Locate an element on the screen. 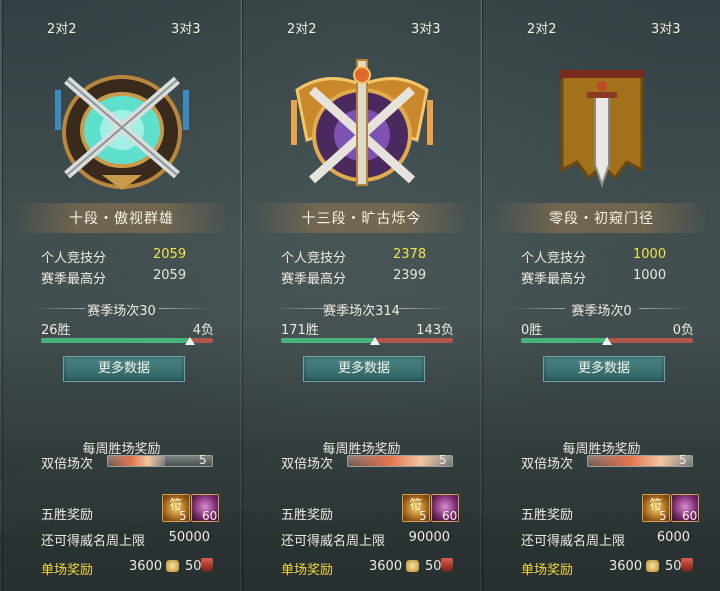 The height and width of the screenshot is (591, 720). wins-count: 0胜 is located at coordinates (532, 330).